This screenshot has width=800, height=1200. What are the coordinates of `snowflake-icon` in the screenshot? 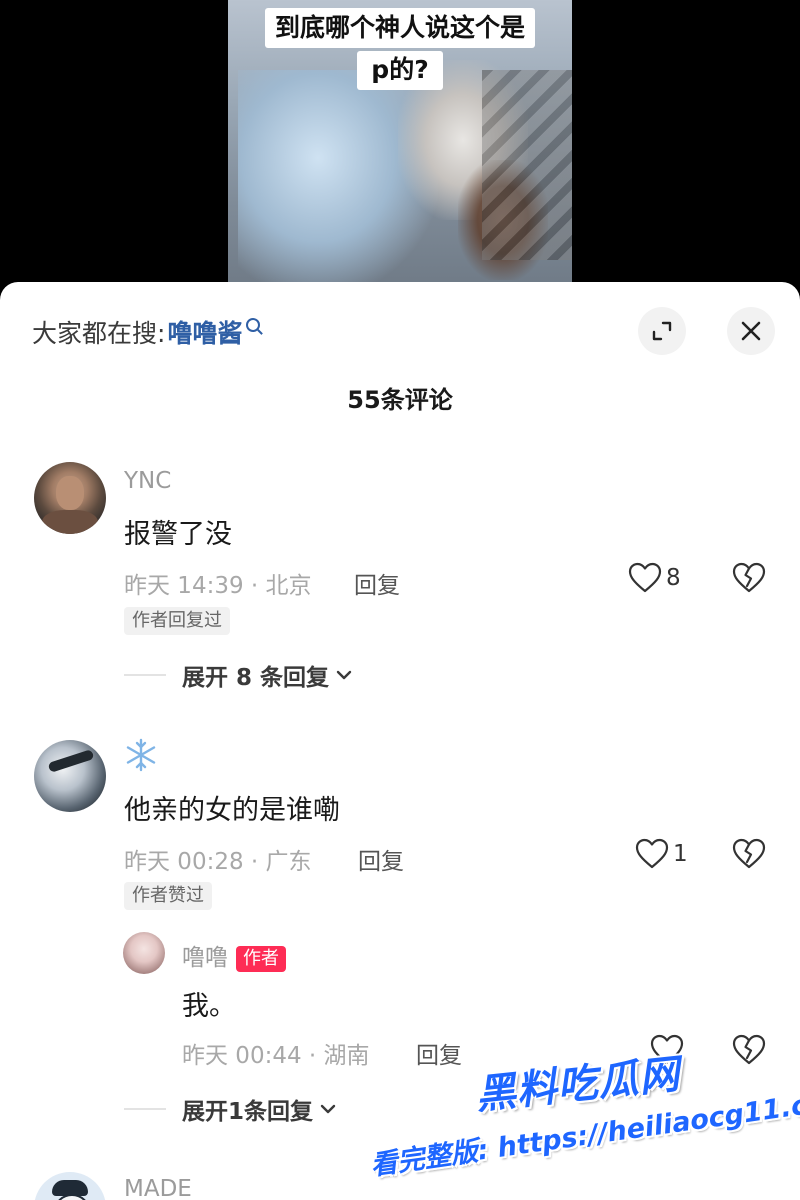 It's located at (141, 755).